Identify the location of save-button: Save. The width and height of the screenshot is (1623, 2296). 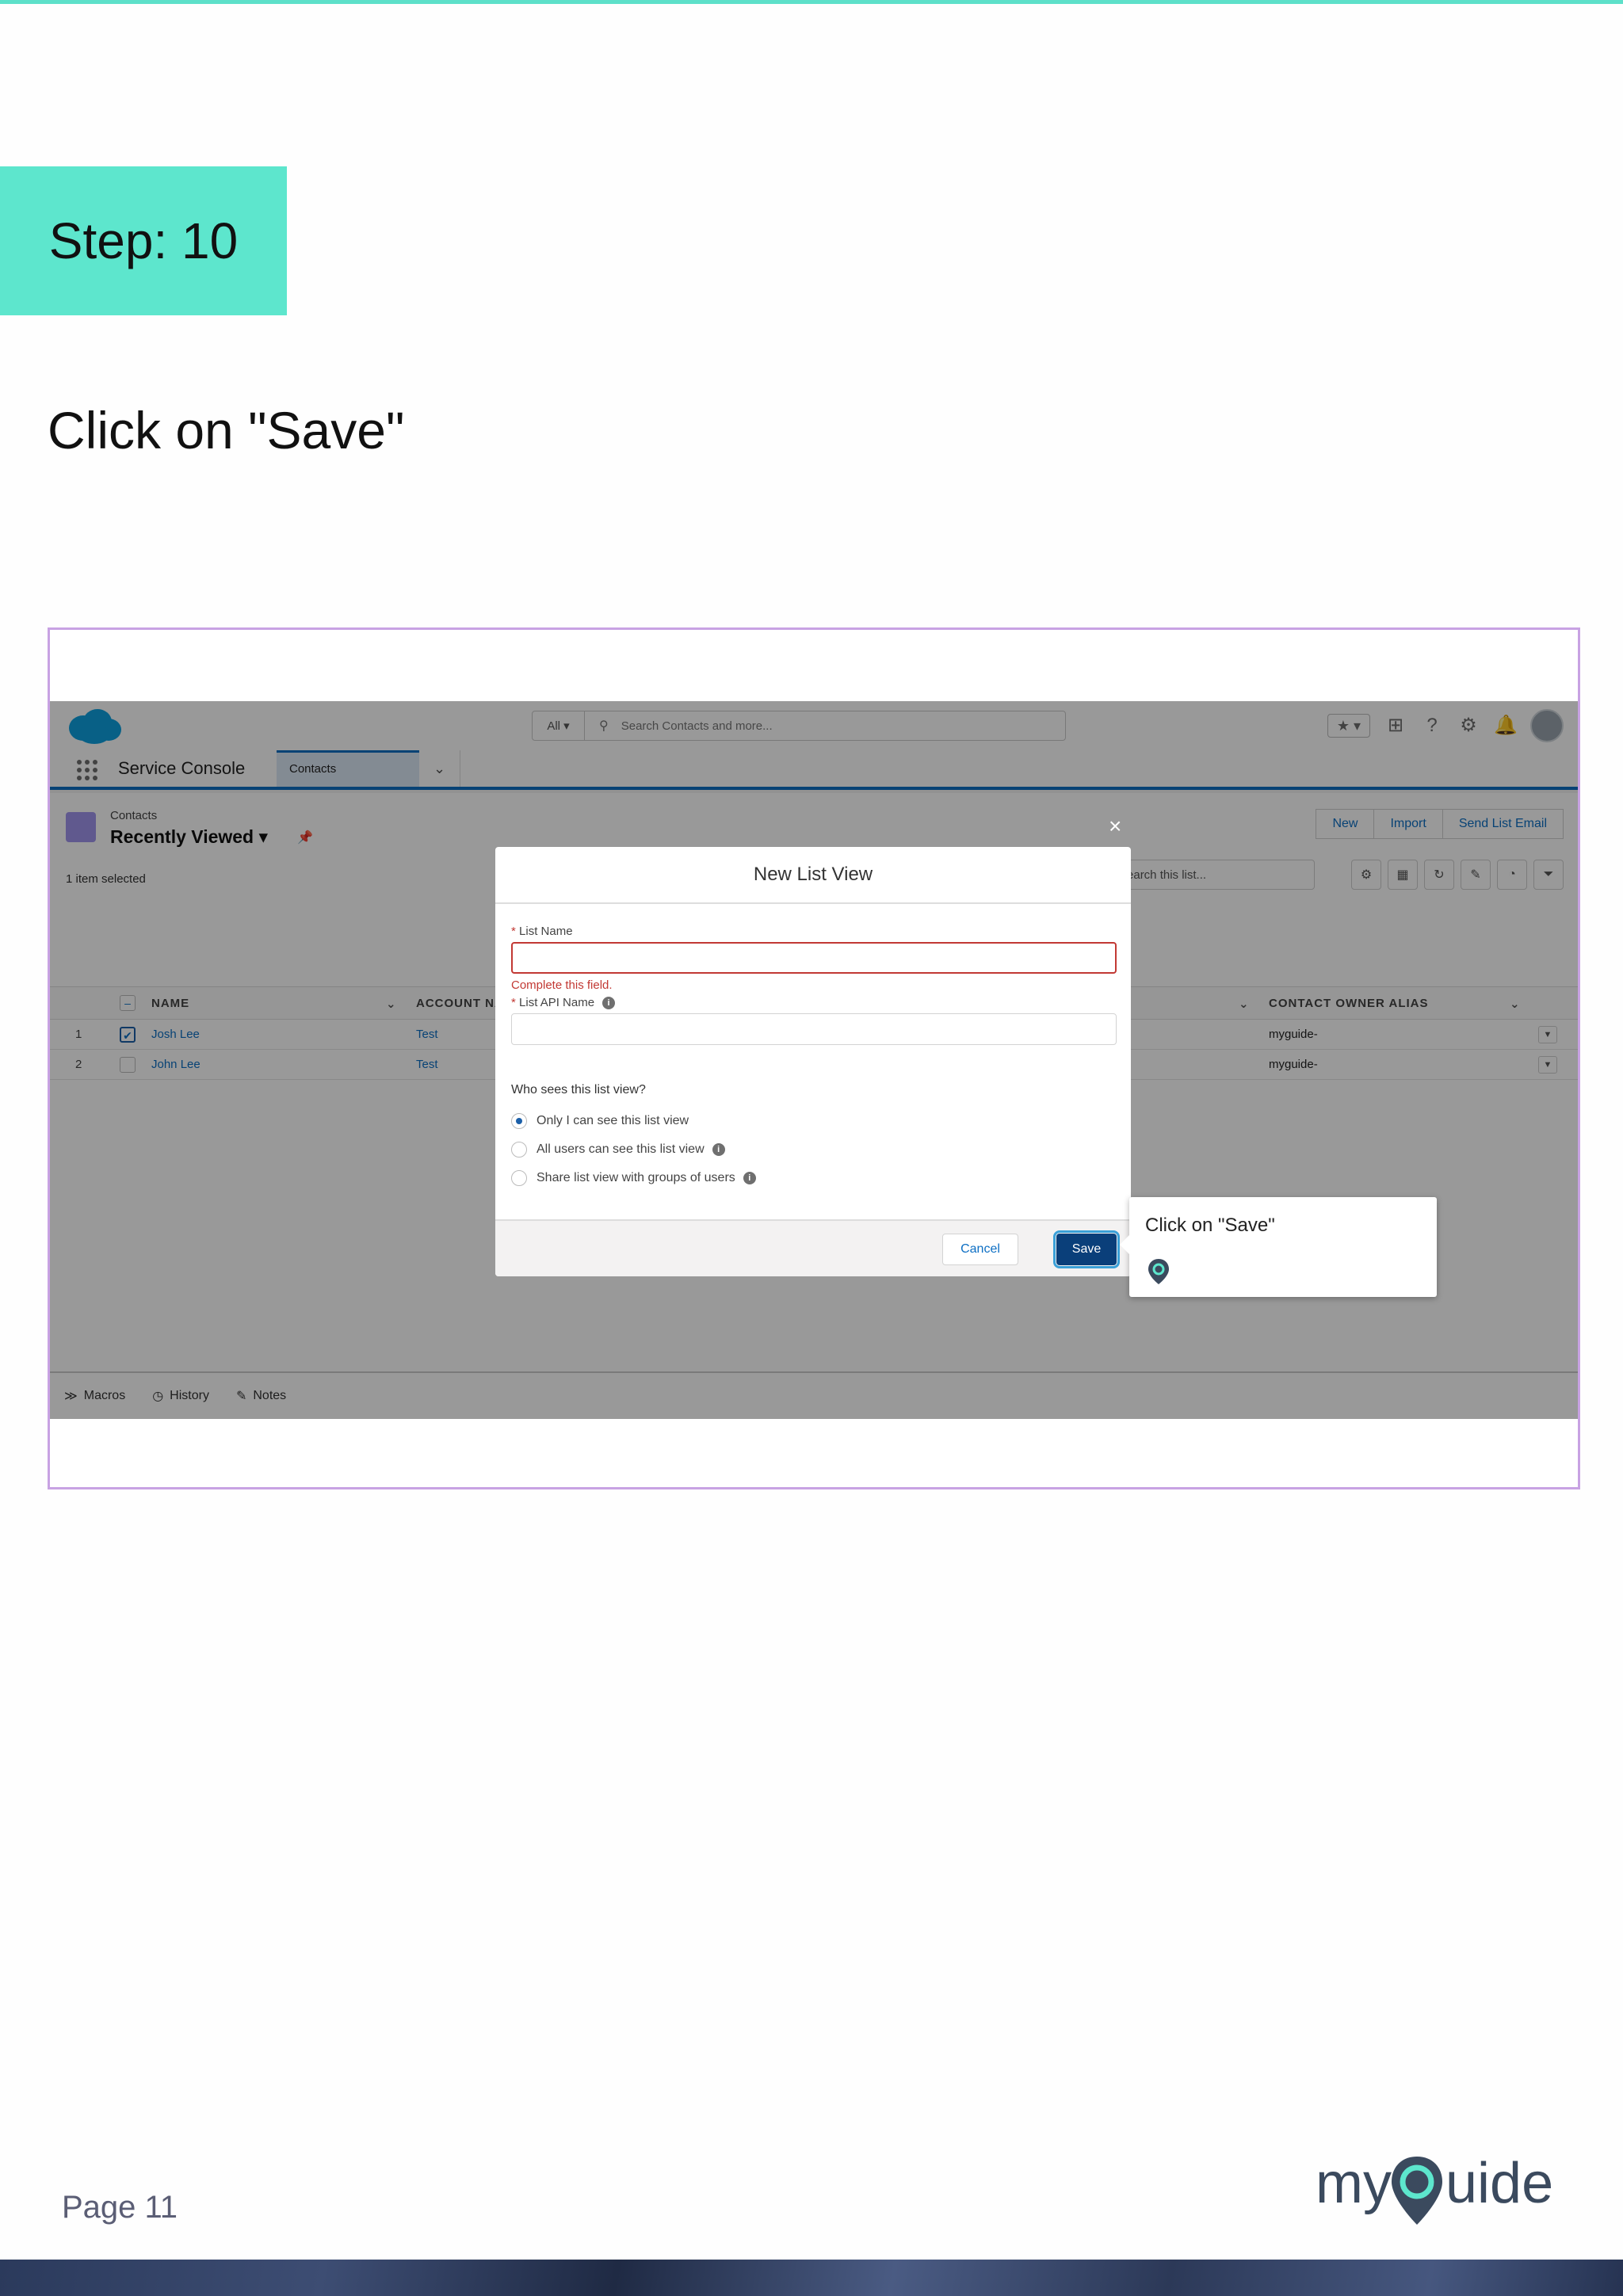
(1086, 1249).